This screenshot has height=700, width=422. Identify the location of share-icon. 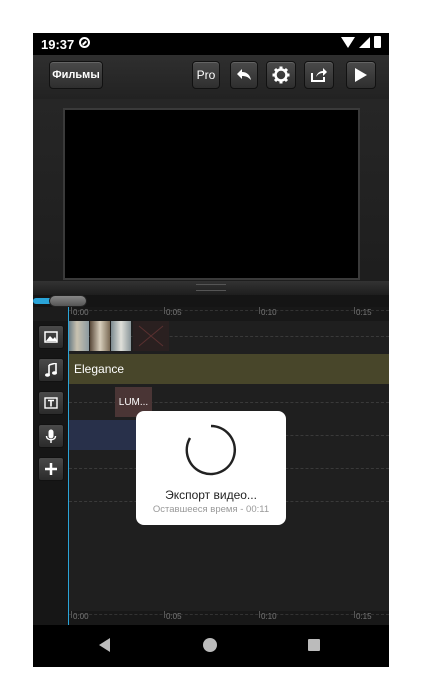
(319, 75).